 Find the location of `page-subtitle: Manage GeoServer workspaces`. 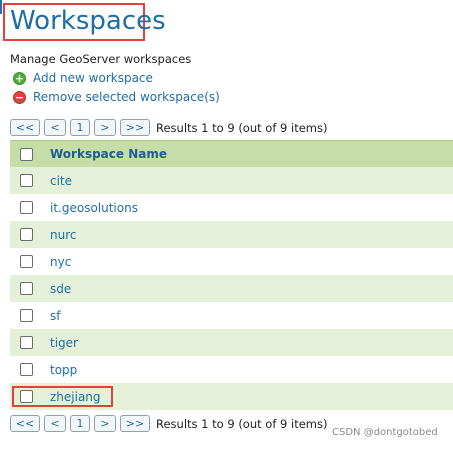

page-subtitle: Manage GeoServer workspaces is located at coordinates (101, 59).